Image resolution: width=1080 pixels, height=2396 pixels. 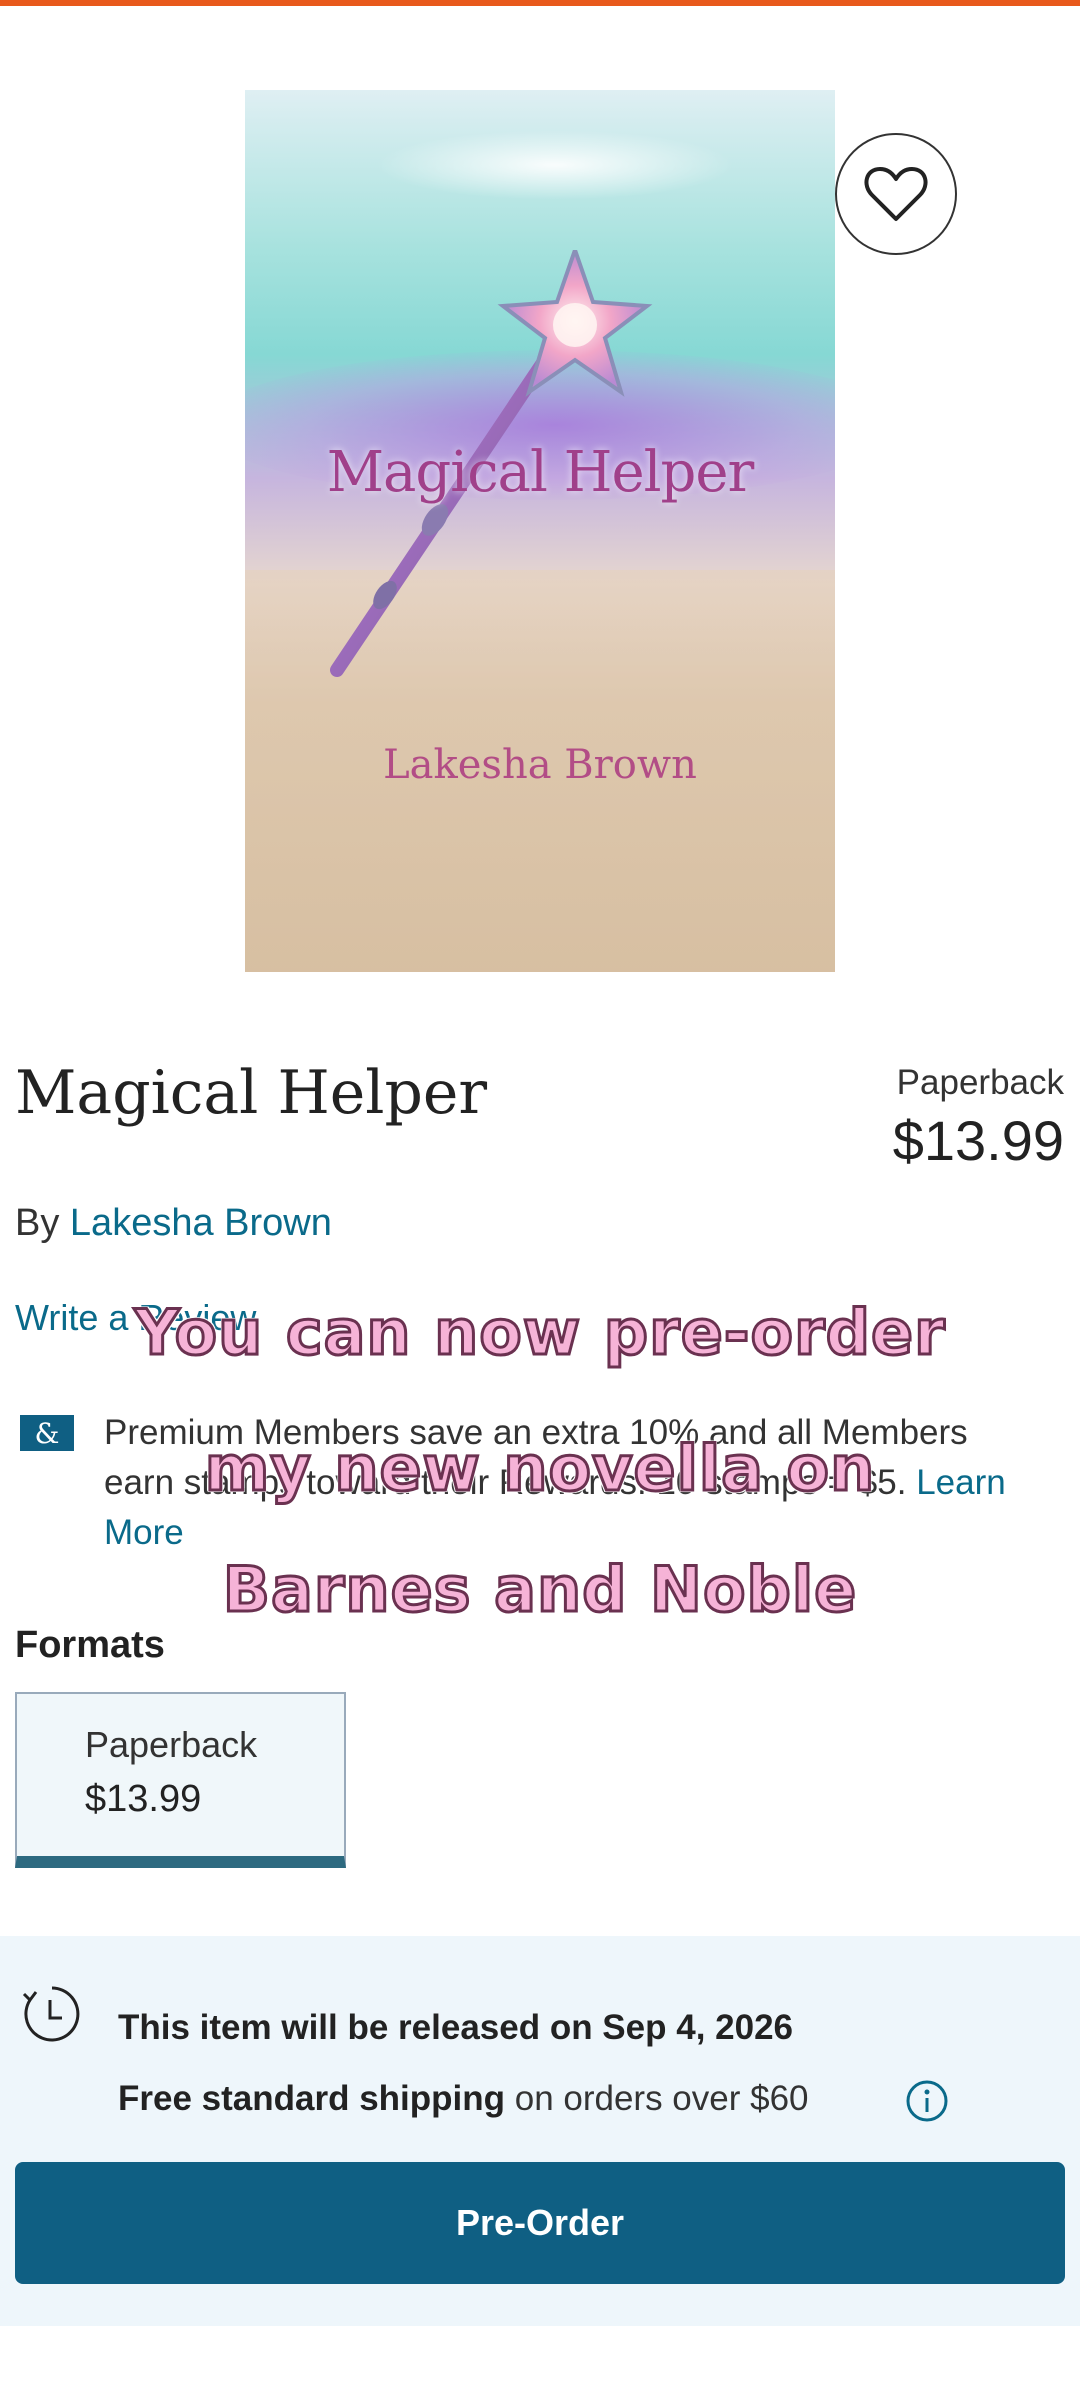 I want to click on format-price: $13.99, so click(x=143, y=1799).